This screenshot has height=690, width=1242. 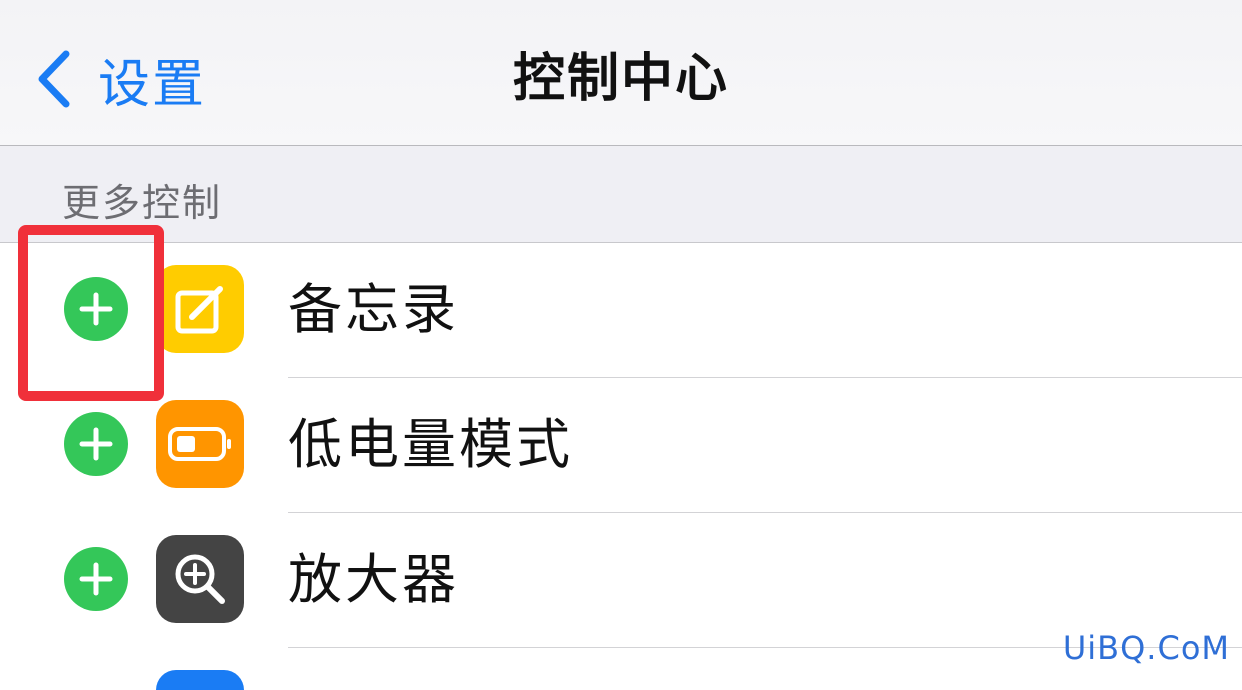 What do you see at coordinates (200, 579) in the screenshot?
I see `magnifier-icon` at bounding box center [200, 579].